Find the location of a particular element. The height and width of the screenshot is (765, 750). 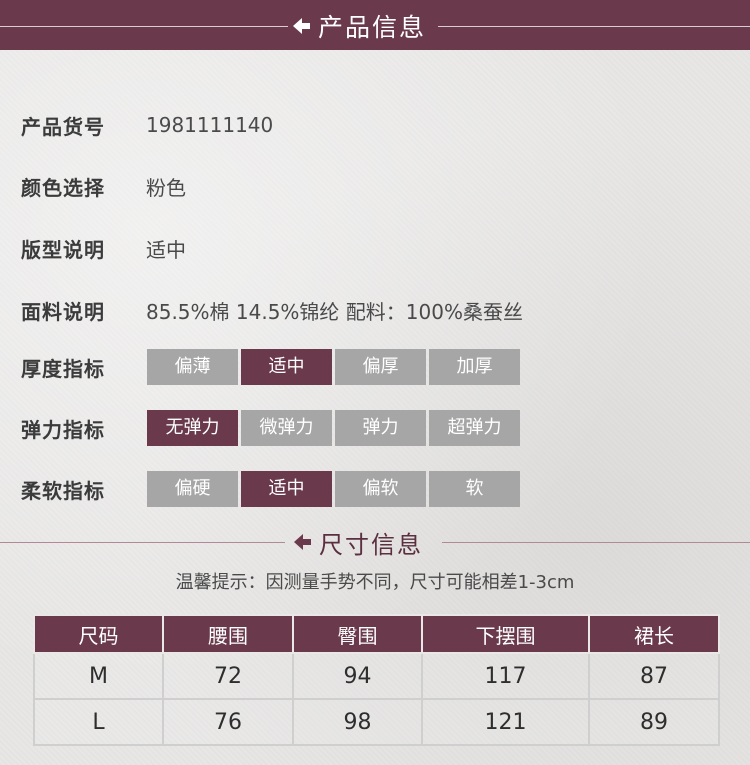

table-cell: 87 is located at coordinates (654, 676).